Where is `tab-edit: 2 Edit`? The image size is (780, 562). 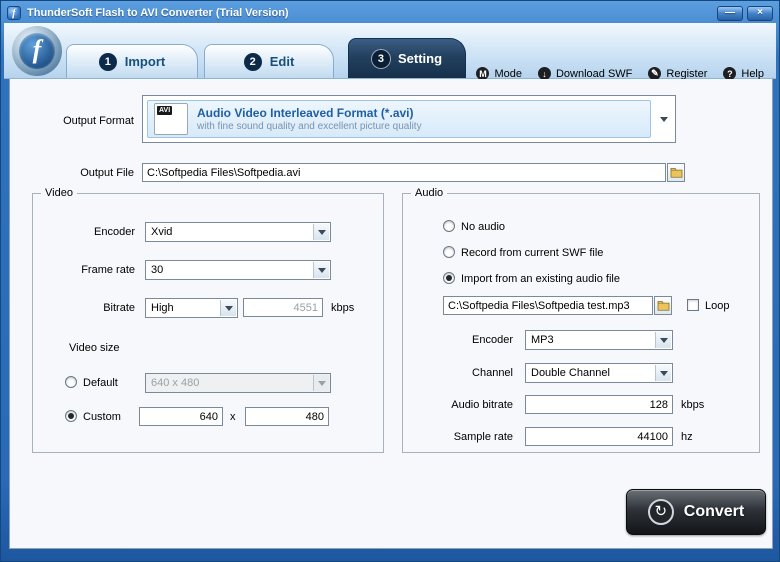 tab-edit: 2 Edit is located at coordinates (269, 61).